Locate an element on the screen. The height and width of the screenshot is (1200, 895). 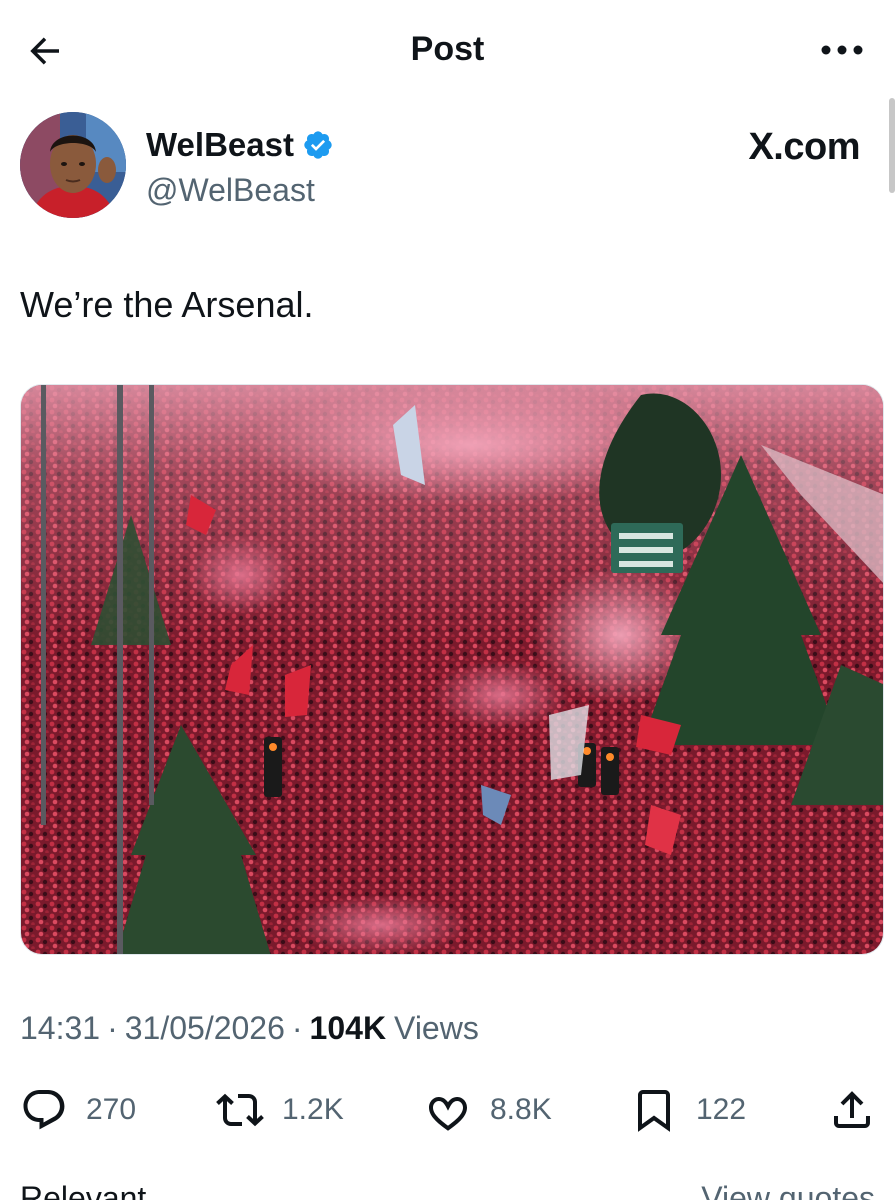
repost-icon is located at coordinates (240, 1110).